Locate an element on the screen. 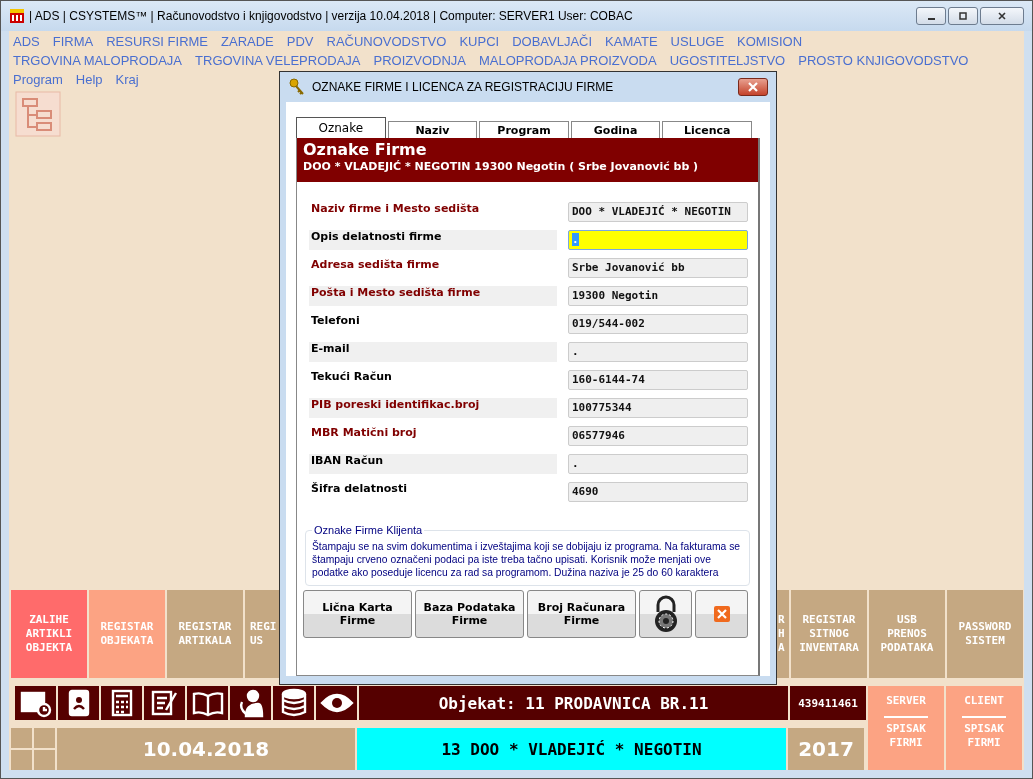  menu-item: KOMISION is located at coordinates (770, 41).